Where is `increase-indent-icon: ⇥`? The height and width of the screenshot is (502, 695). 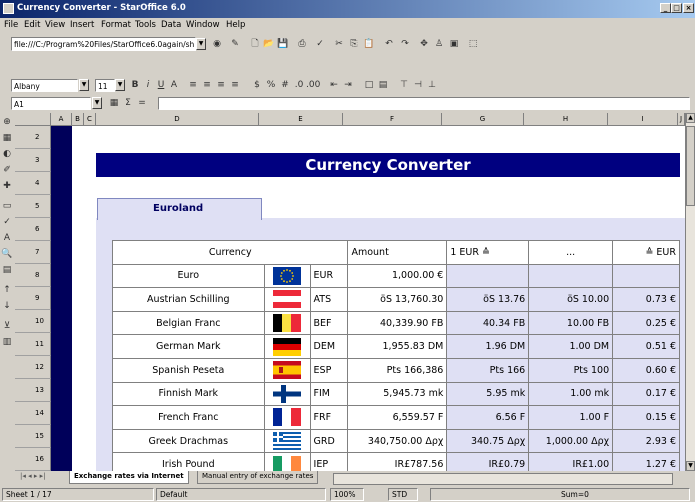 increase-indent-icon: ⇥ is located at coordinates (348, 85).